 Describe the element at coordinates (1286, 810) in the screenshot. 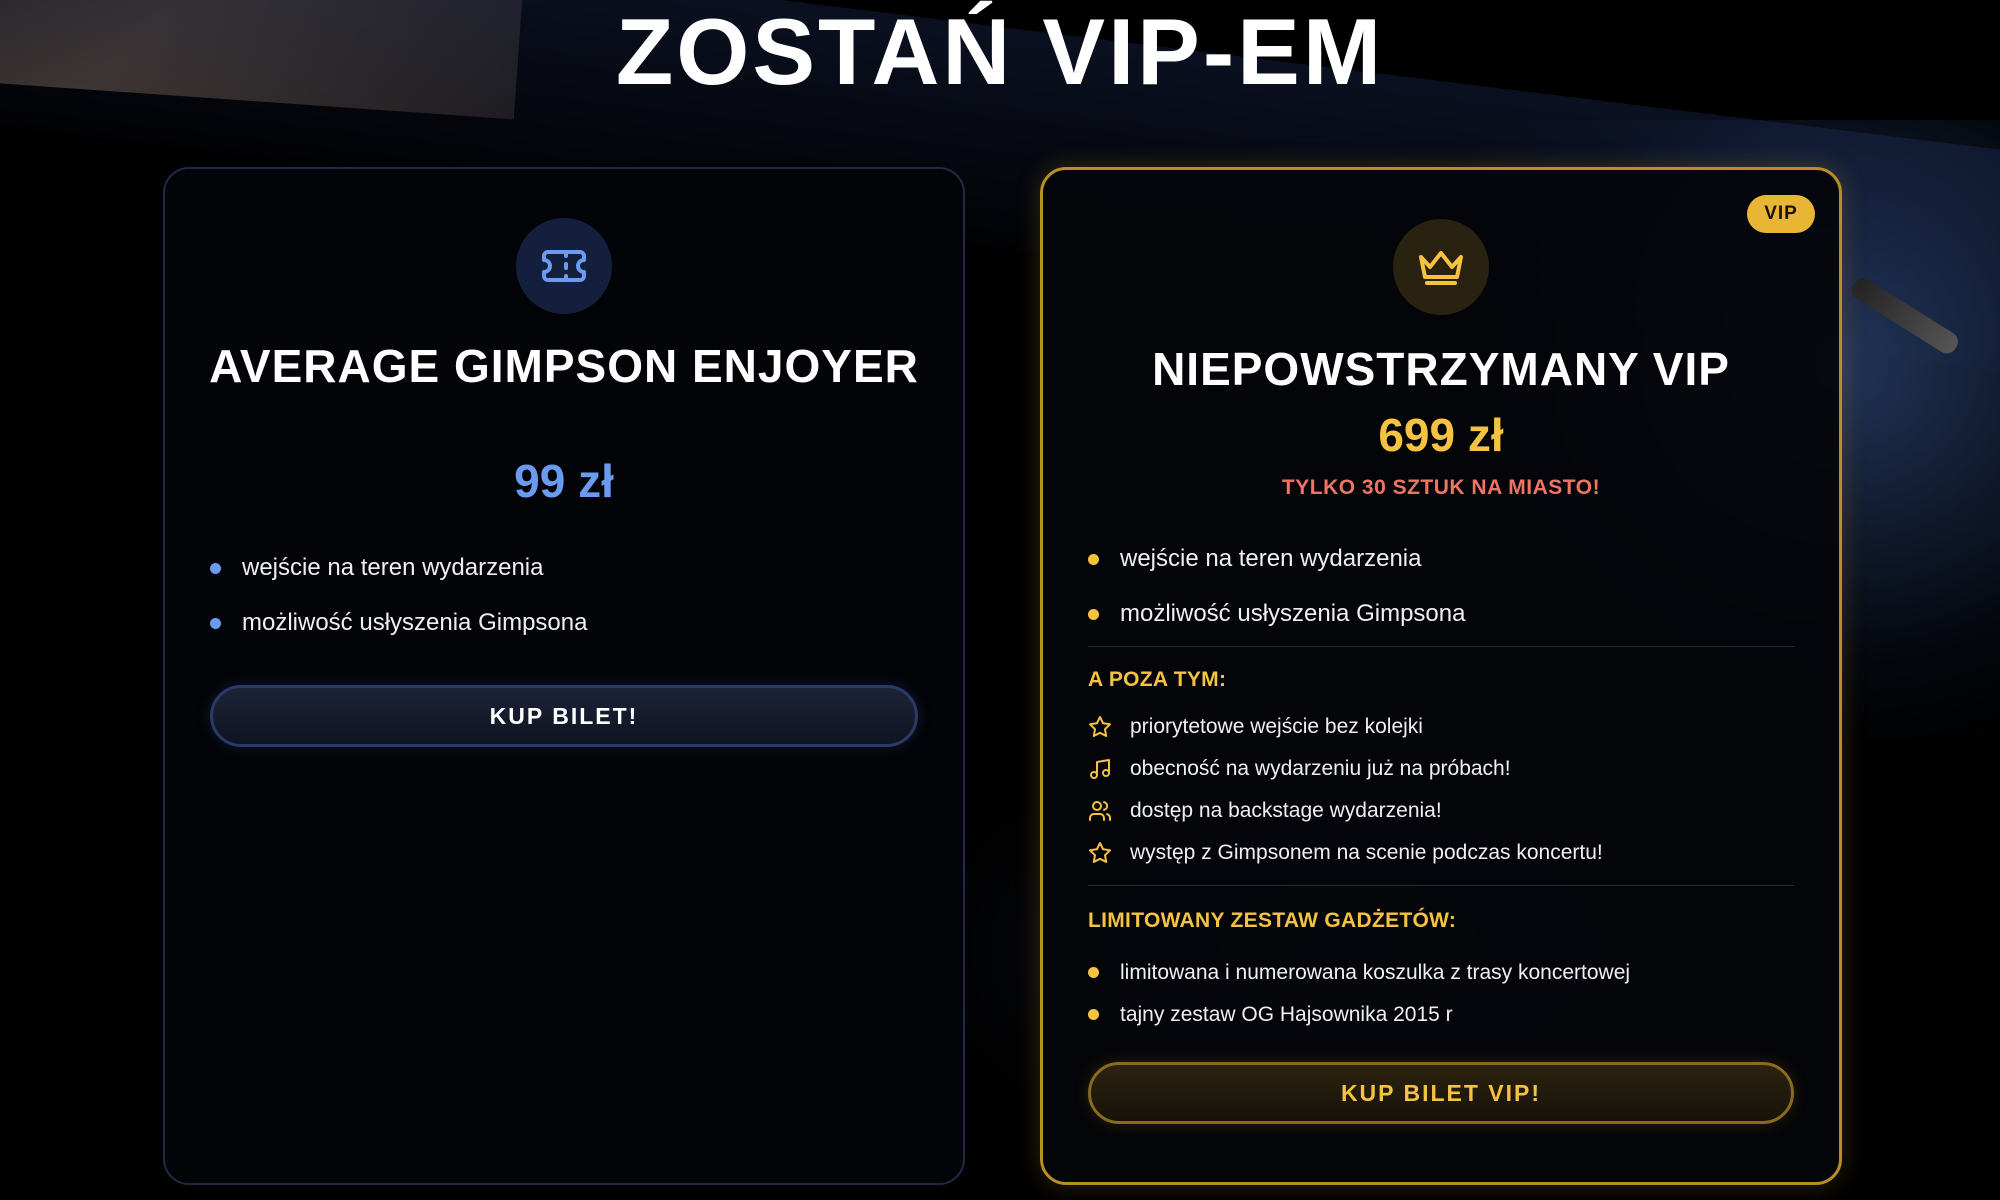

I see `extra-text: dostęp na backstage wydarzenia!` at that location.